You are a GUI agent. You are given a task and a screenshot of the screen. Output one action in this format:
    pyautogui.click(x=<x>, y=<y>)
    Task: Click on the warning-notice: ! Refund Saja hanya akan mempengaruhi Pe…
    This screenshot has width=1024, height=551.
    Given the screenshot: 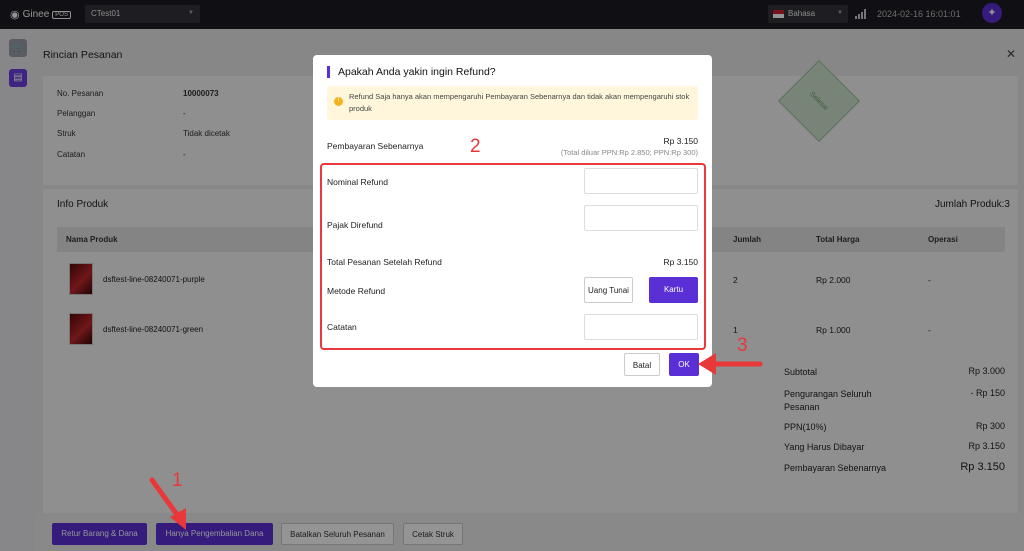 What is the action you would take?
    pyautogui.click(x=512, y=103)
    